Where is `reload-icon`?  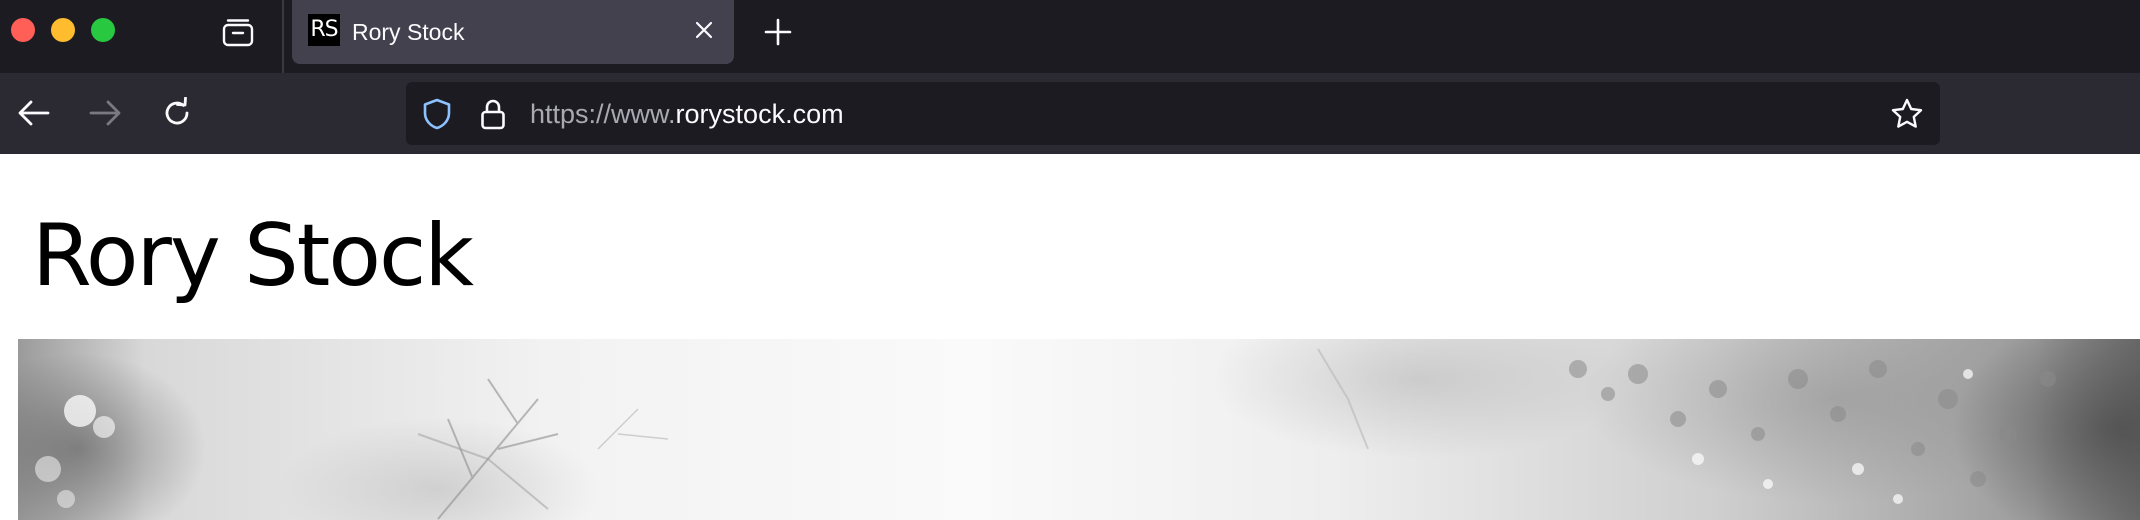
reload-icon is located at coordinates (177, 111).